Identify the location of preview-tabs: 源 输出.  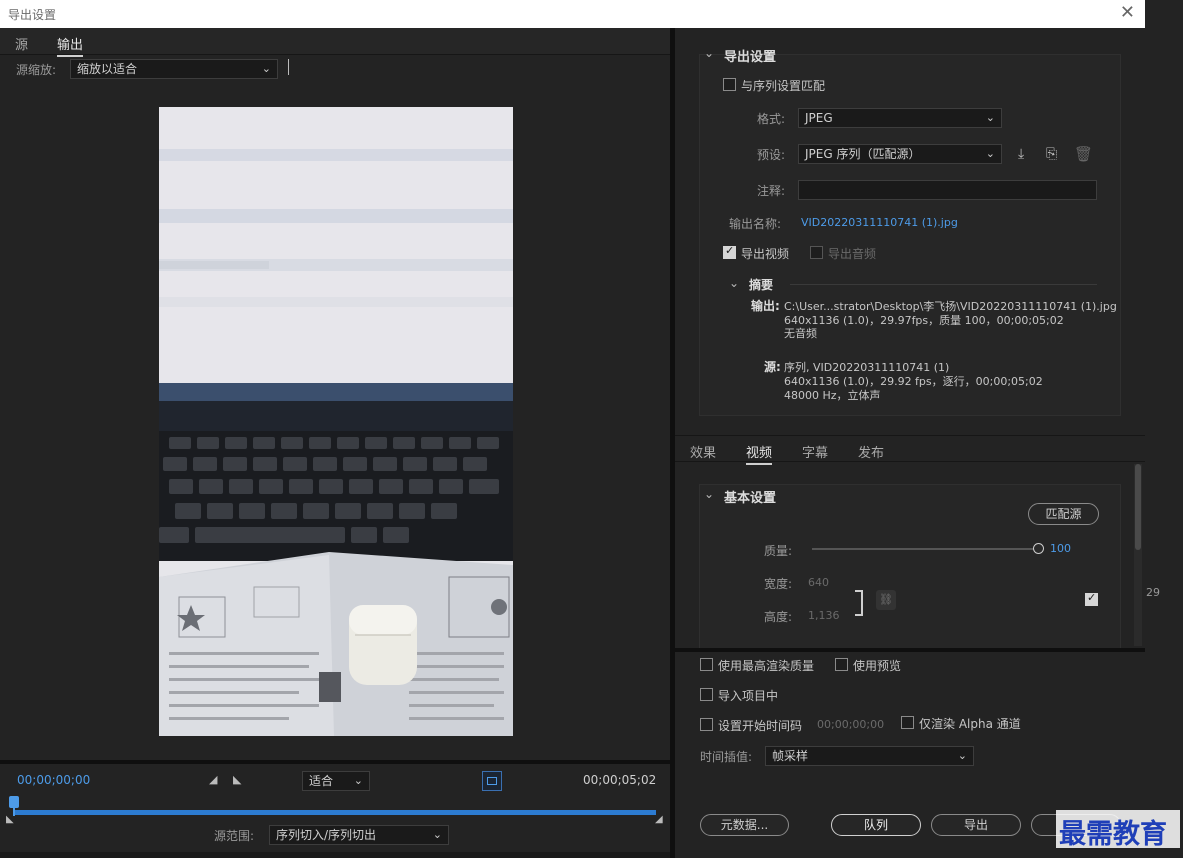
(335, 42).